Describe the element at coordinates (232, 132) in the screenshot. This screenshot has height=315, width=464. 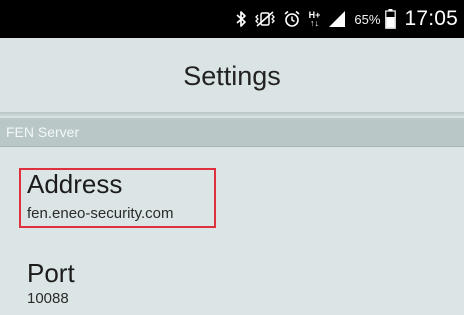
I see `section-header: FEN Server` at that location.